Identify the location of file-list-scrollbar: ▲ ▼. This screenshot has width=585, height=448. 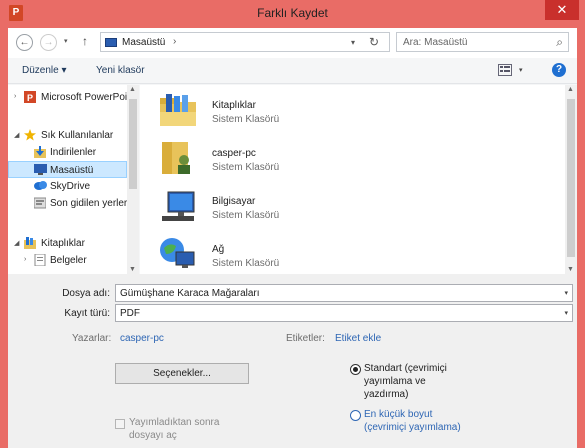
(571, 179).